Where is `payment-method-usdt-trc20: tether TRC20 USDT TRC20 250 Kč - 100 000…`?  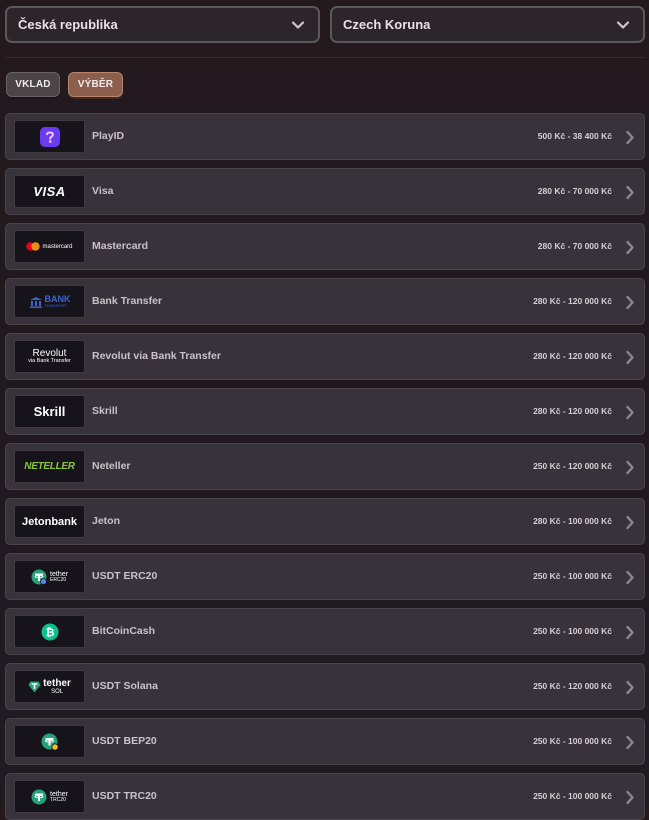 payment-method-usdt-trc20: tether TRC20 USDT TRC20 250 Kč - 100 000… is located at coordinates (325, 796).